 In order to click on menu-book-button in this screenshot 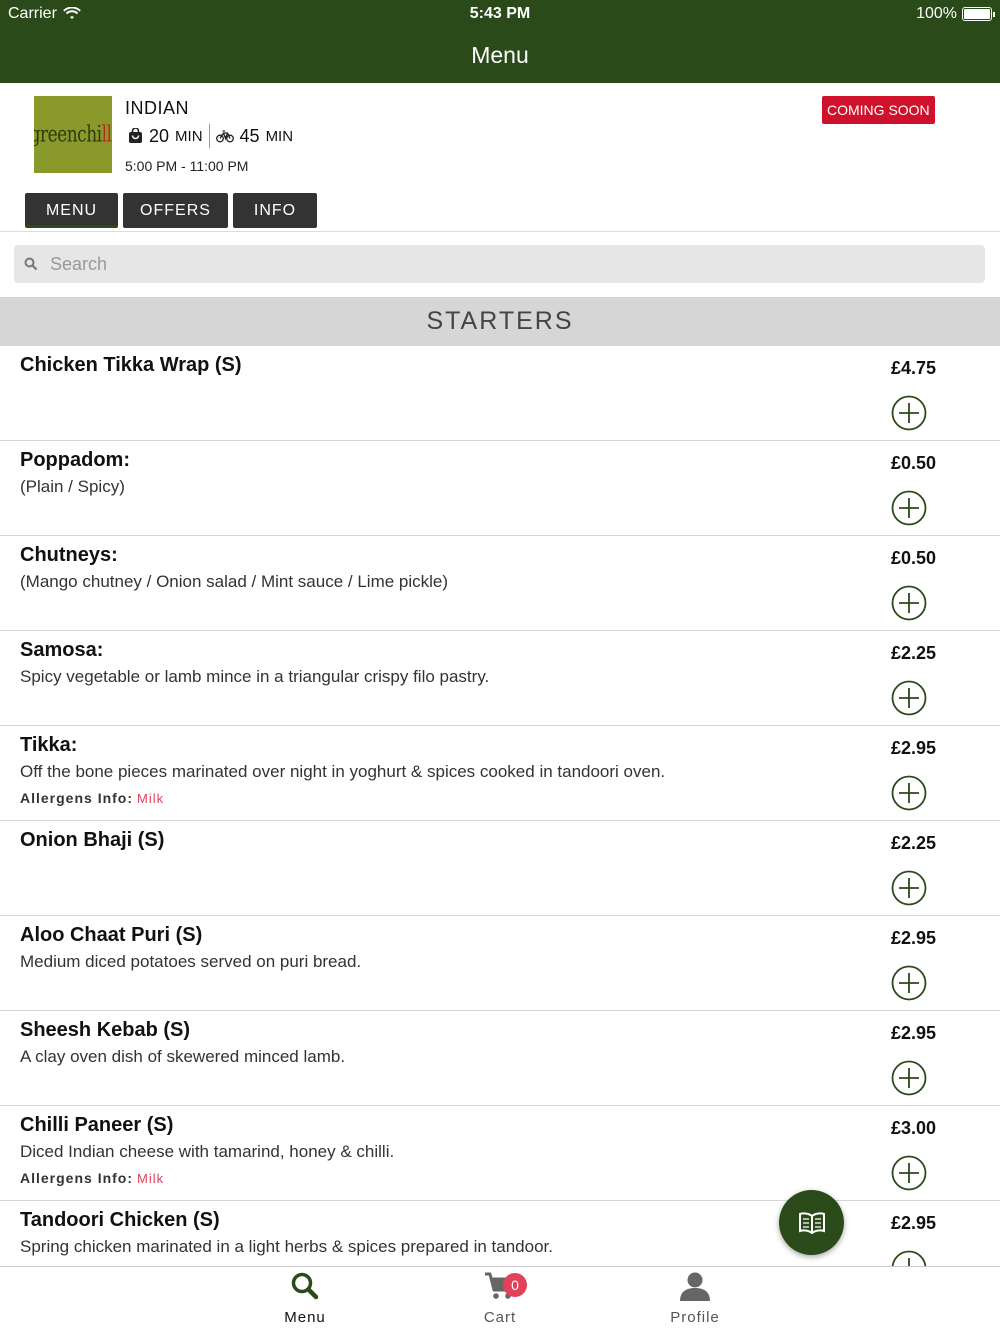, I will do `click(811, 1222)`.